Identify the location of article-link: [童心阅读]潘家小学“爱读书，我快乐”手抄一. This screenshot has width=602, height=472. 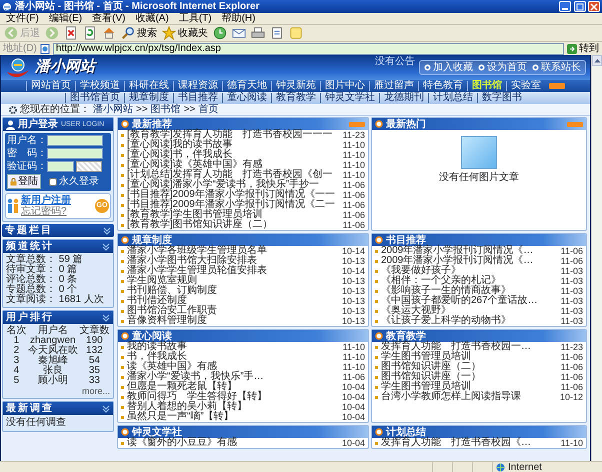
(223, 185).